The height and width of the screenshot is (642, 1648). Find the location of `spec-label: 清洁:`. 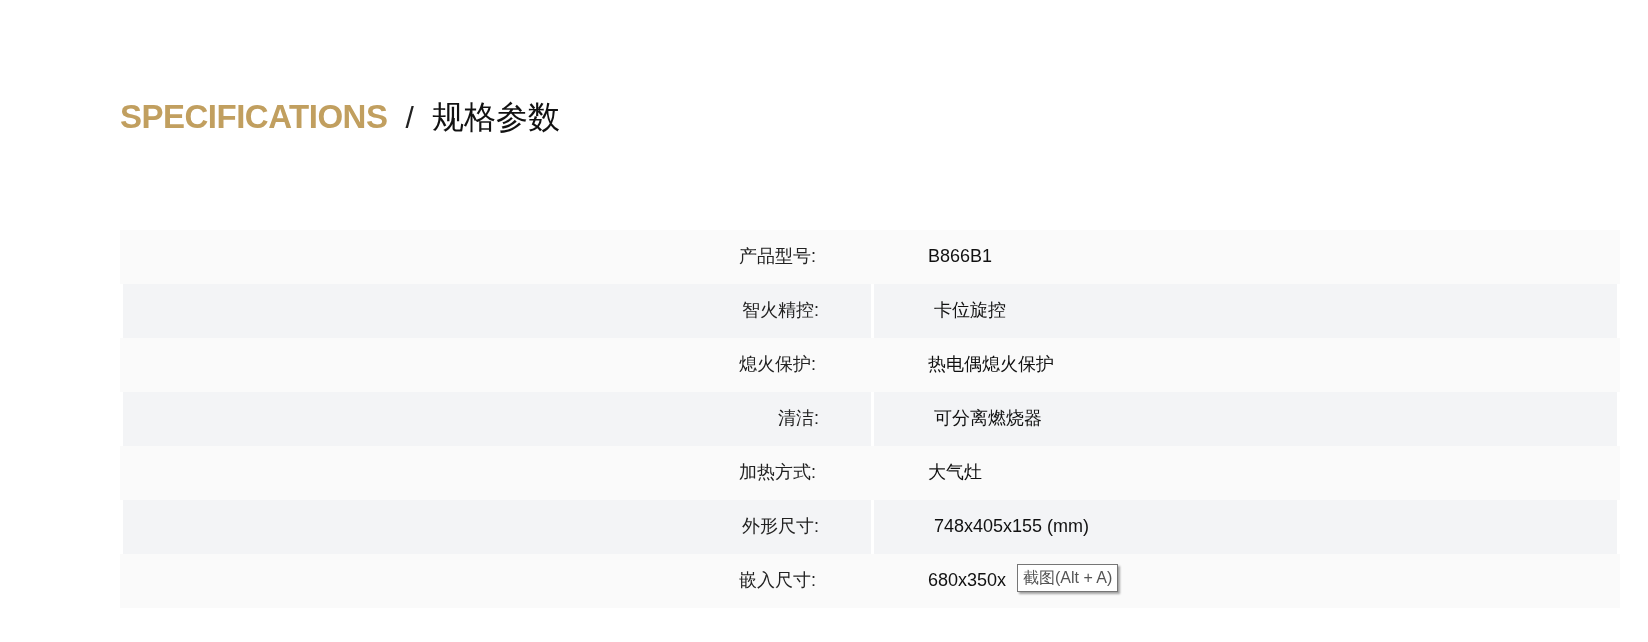

spec-label: 清洁: is located at coordinates (798, 418).